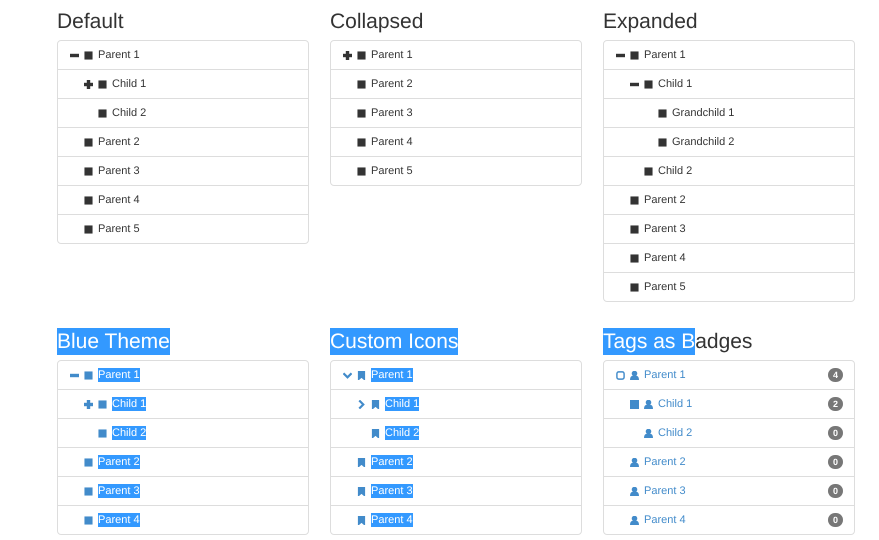 The height and width of the screenshot is (540, 879). Describe the element at coordinates (835, 375) in the screenshot. I see `count-badge: 4` at that location.